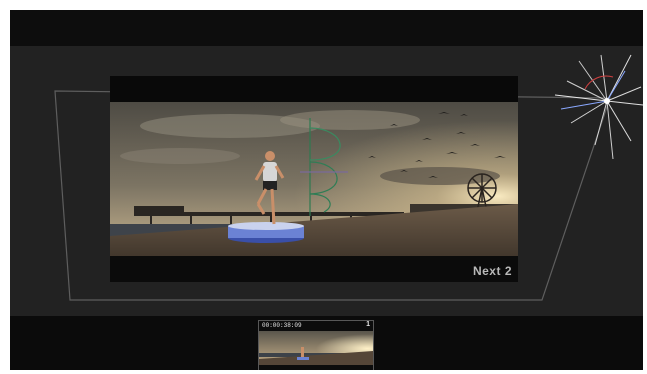 The image size is (647, 374). I want to click on filmstrip-bar: 00:00:38:09 1, so click(326, 343).